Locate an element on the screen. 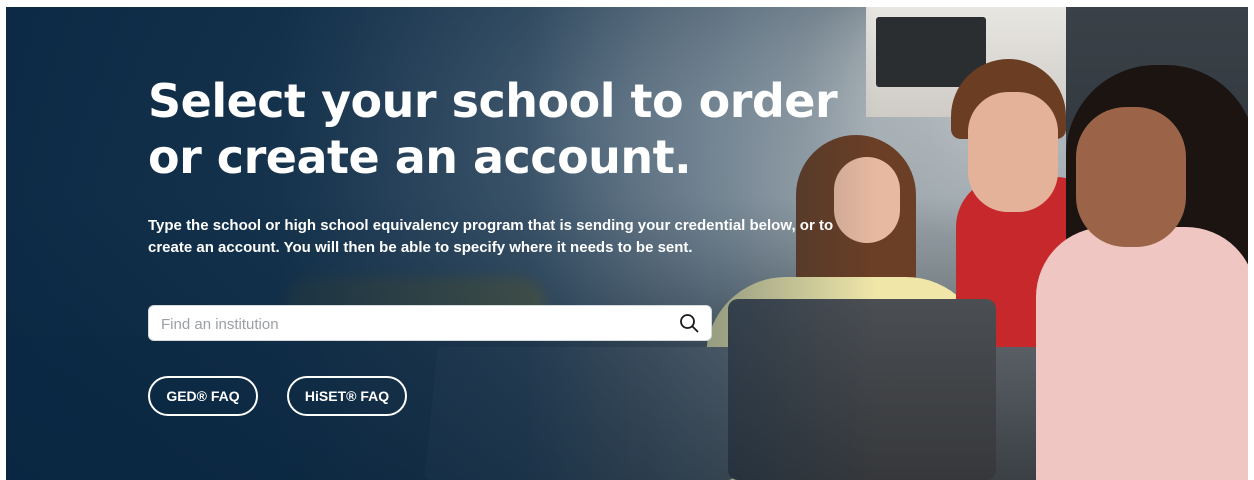 The width and height of the screenshot is (1254, 480). ged-faq-button: GED® FAQ is located at coordinates (203, 396).